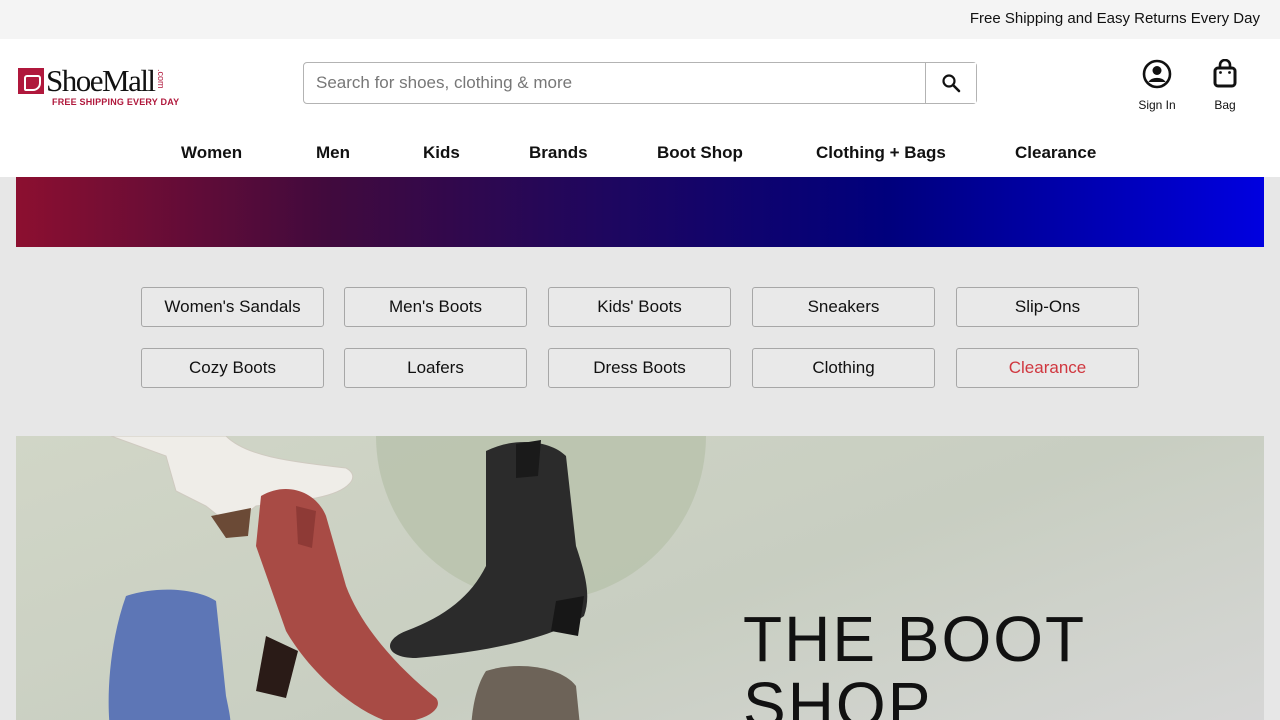  I want to click on category-cozy-boots: Cozy Boots, so click(232, 368).